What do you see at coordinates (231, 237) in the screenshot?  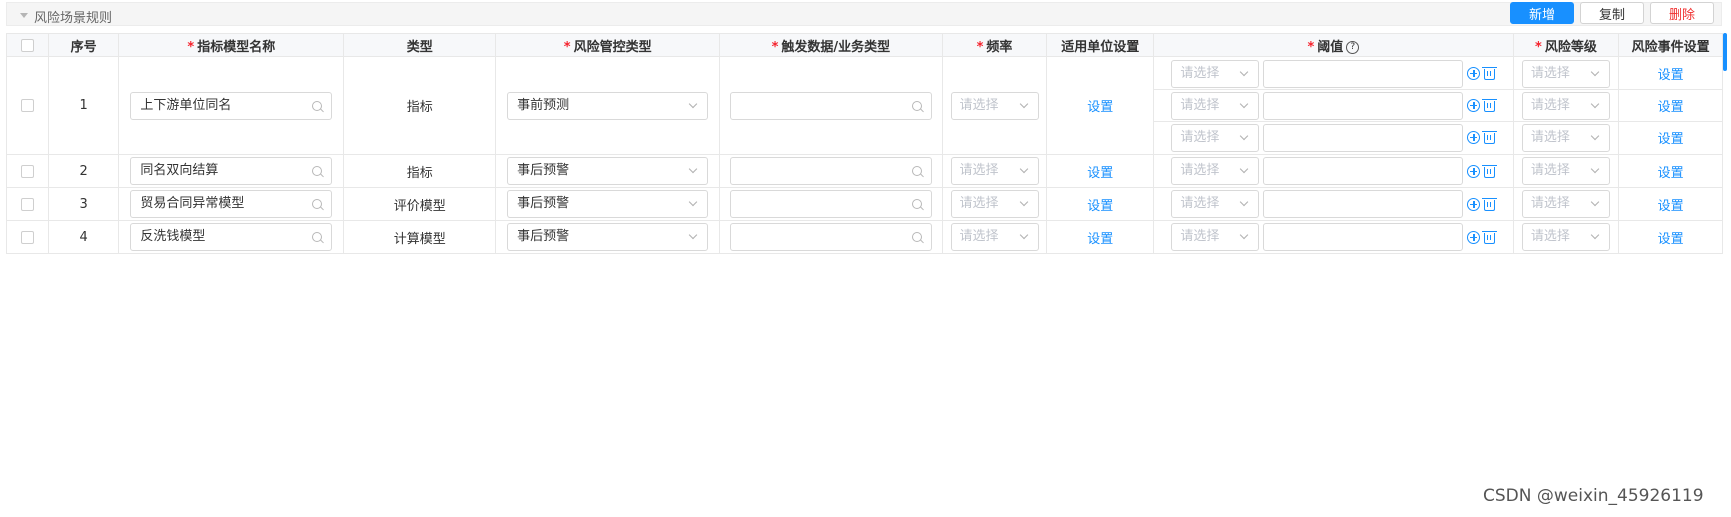 I see `model-name-input: 反洗钱模型` at bounding box center [231, 237].